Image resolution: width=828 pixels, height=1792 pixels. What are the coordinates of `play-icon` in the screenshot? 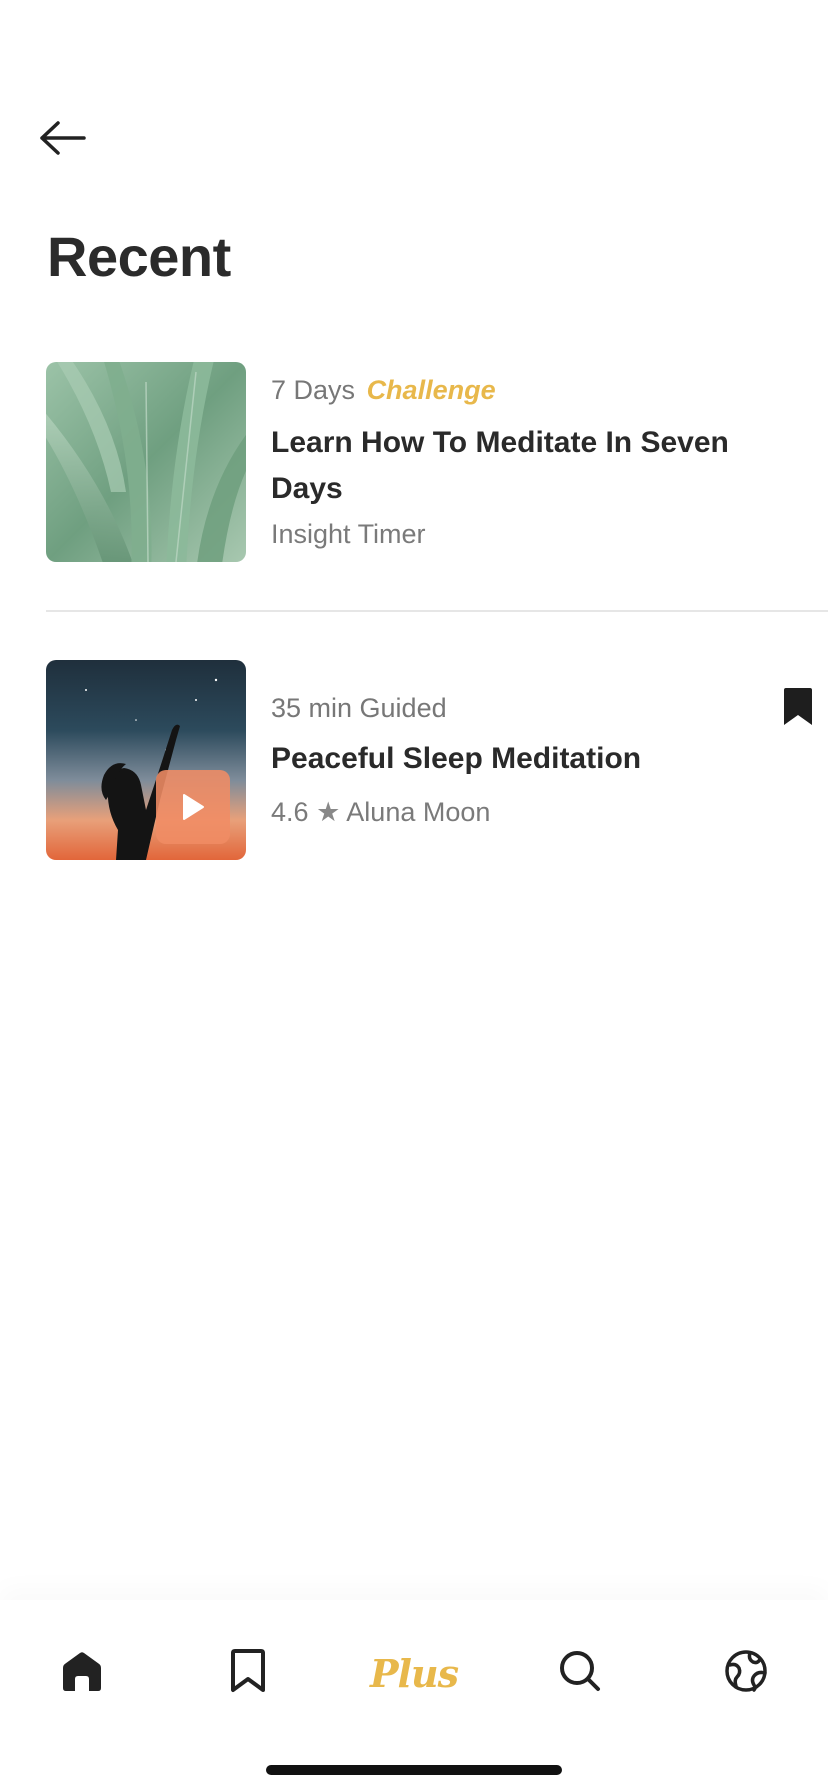 It's located at (193, 807).